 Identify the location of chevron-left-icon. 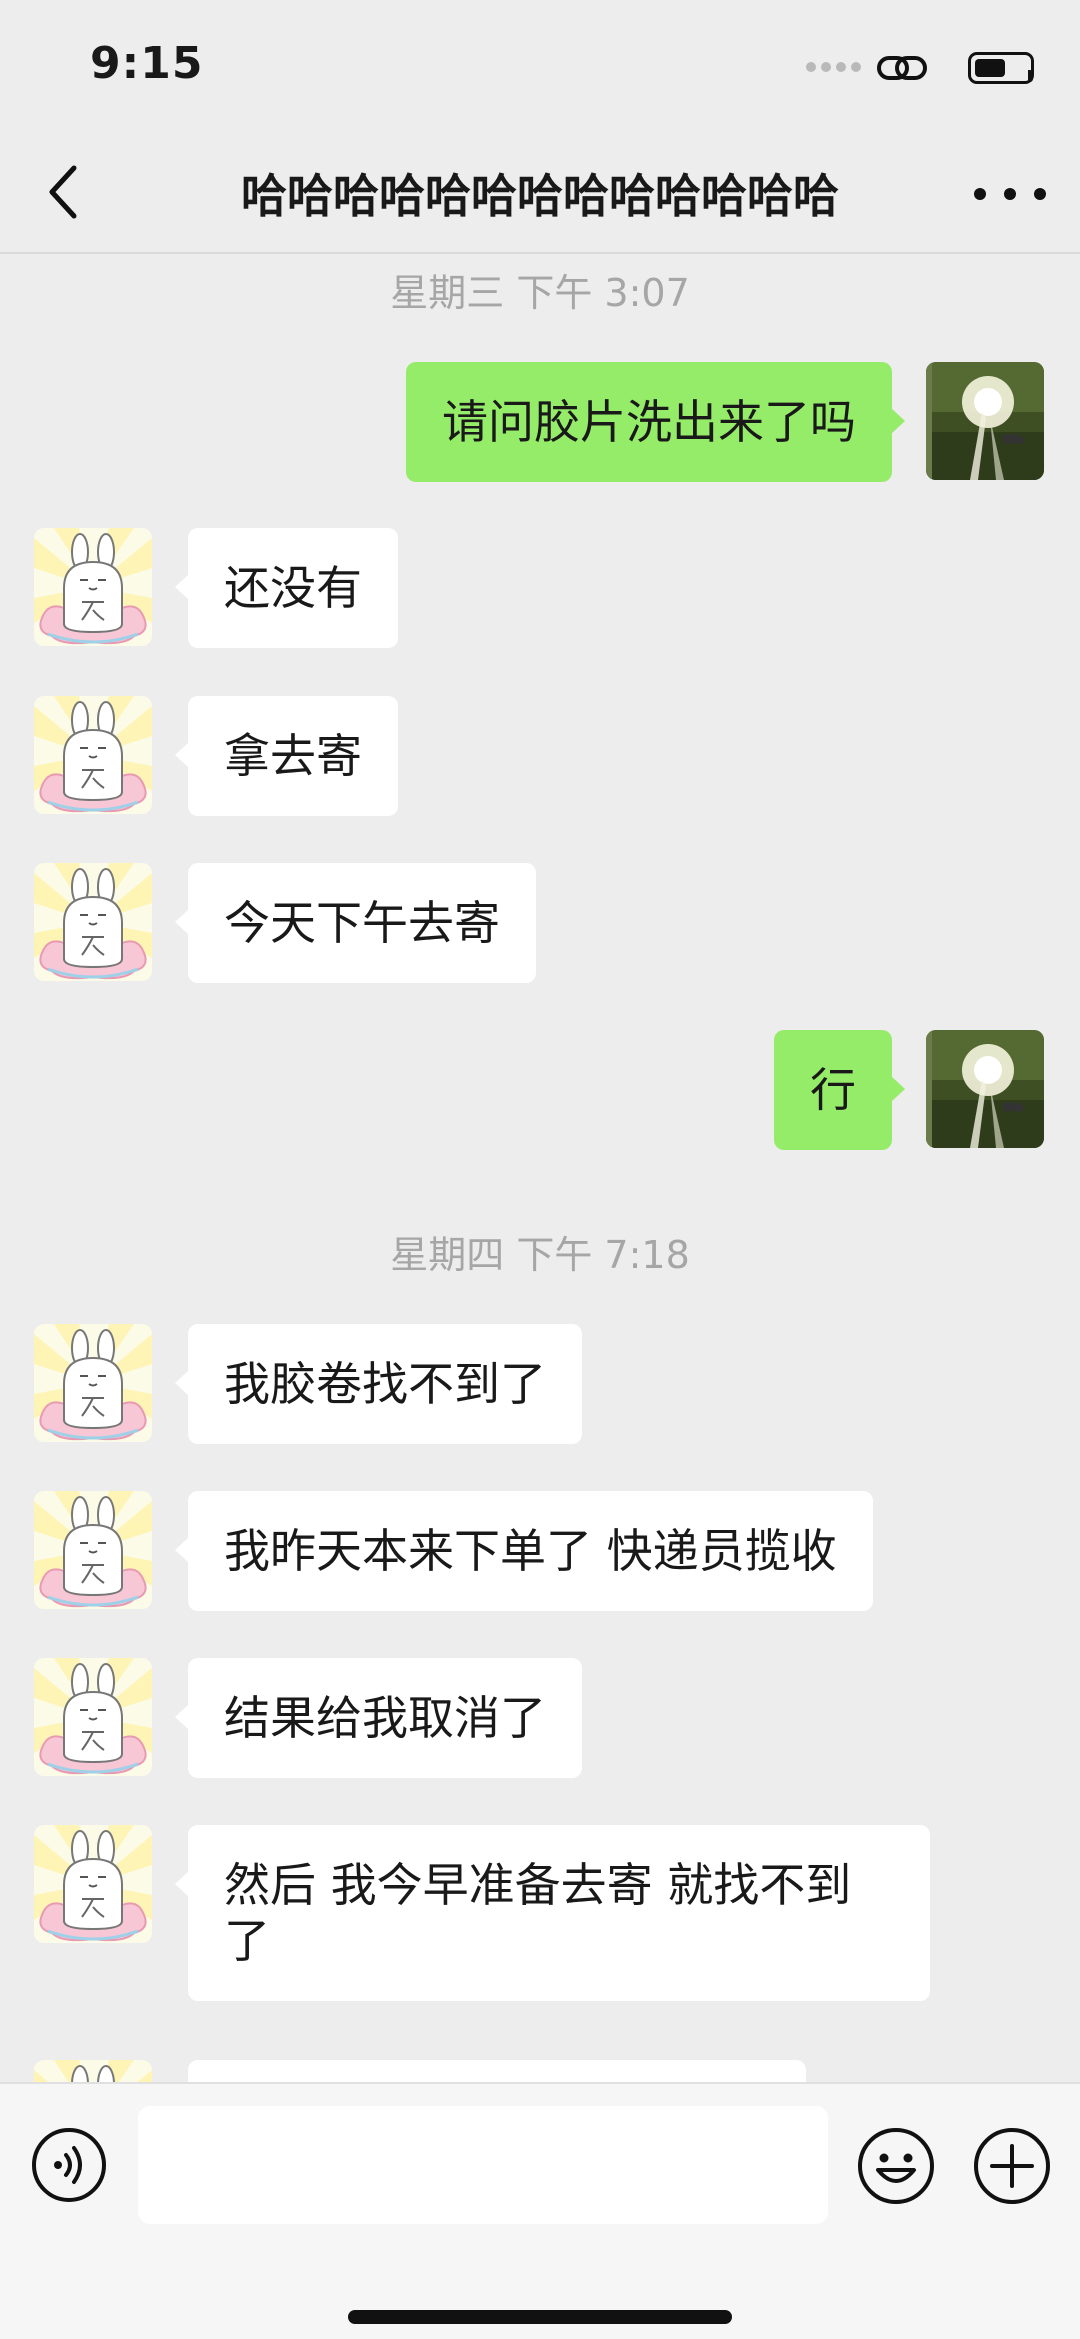
(63, 192).